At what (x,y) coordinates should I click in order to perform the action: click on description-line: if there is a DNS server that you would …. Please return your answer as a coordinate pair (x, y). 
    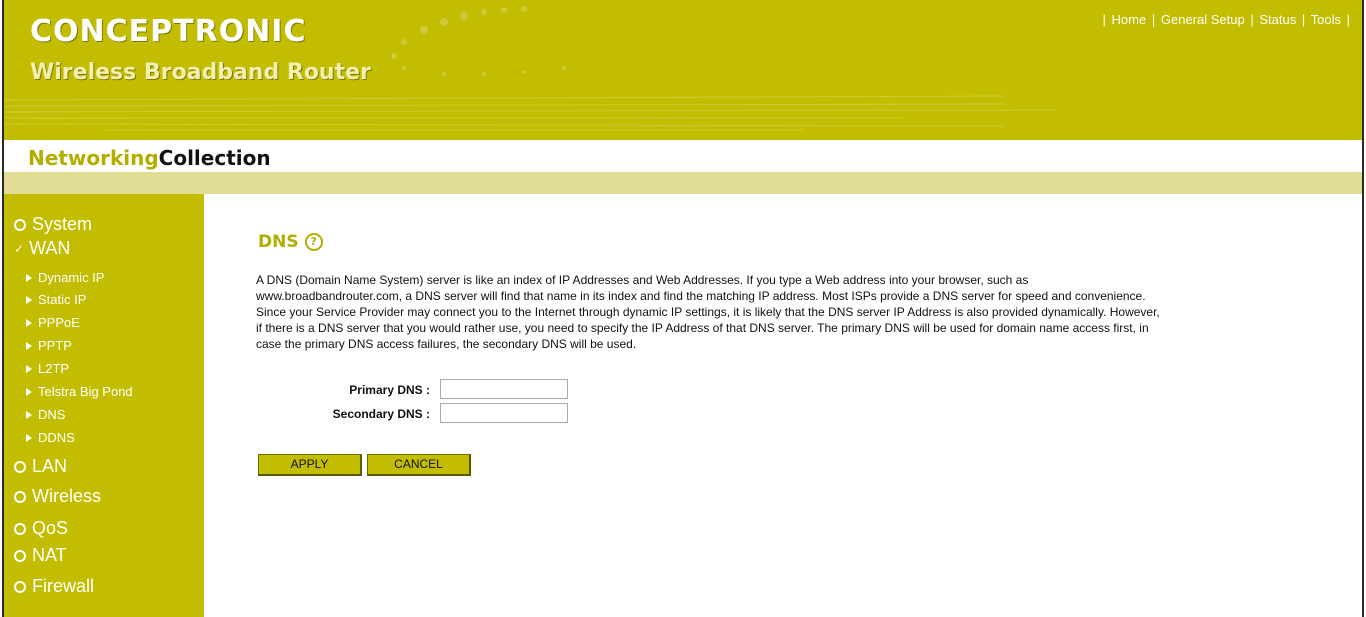
    Looking at the image, I should click on (702, 328).